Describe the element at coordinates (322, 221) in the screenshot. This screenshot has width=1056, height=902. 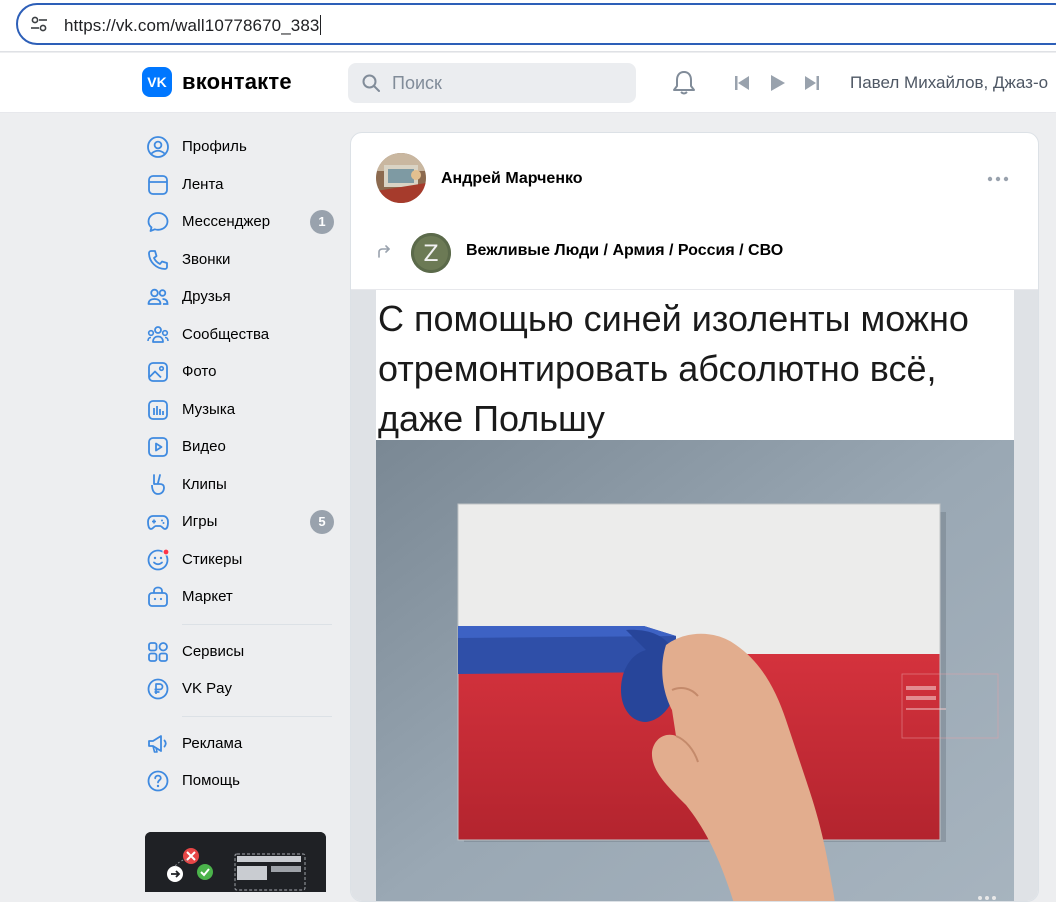
I see `unread-count-badge: 1` at that location.